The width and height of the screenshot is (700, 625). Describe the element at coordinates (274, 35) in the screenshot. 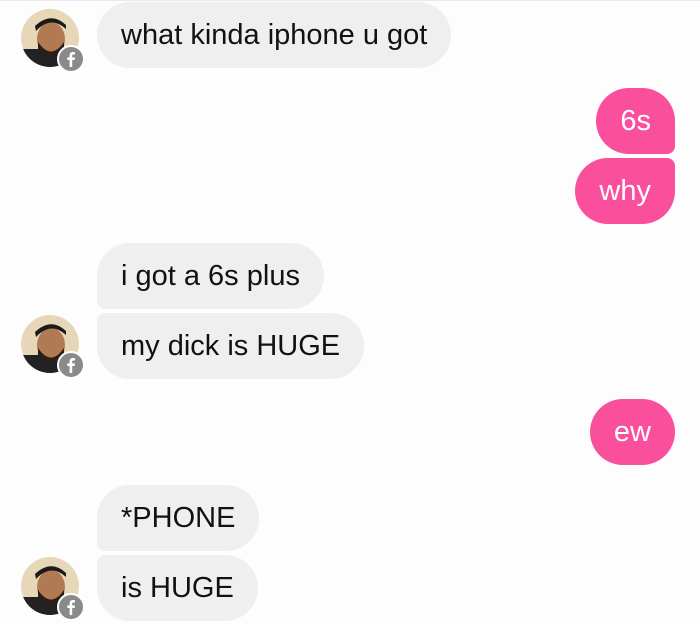

I see `incoming-message-bubble: what kinda iphone u got` at that location.